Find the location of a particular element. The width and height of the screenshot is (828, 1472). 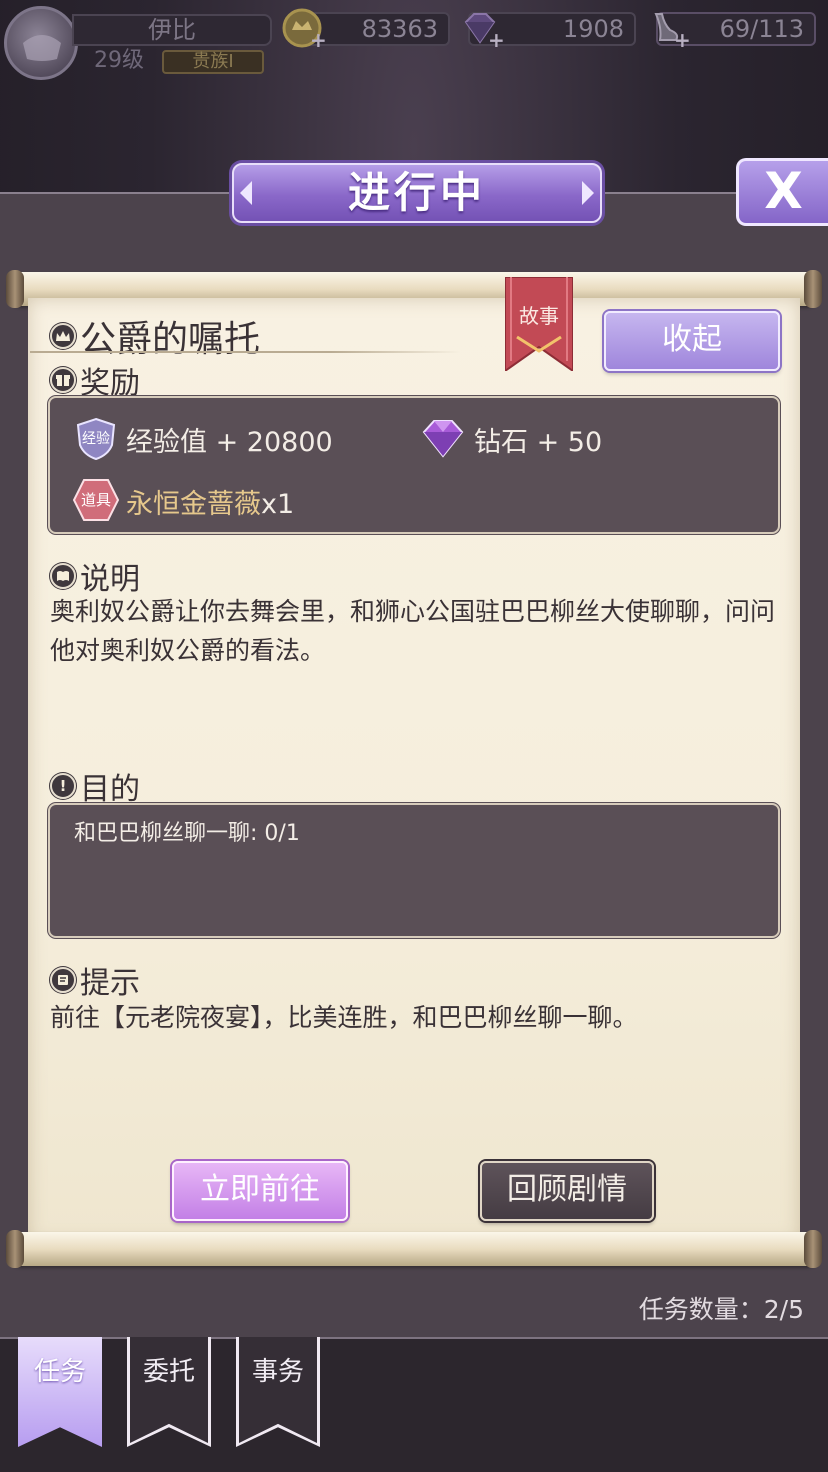

close-button: X is located at coordinates (782, 192).